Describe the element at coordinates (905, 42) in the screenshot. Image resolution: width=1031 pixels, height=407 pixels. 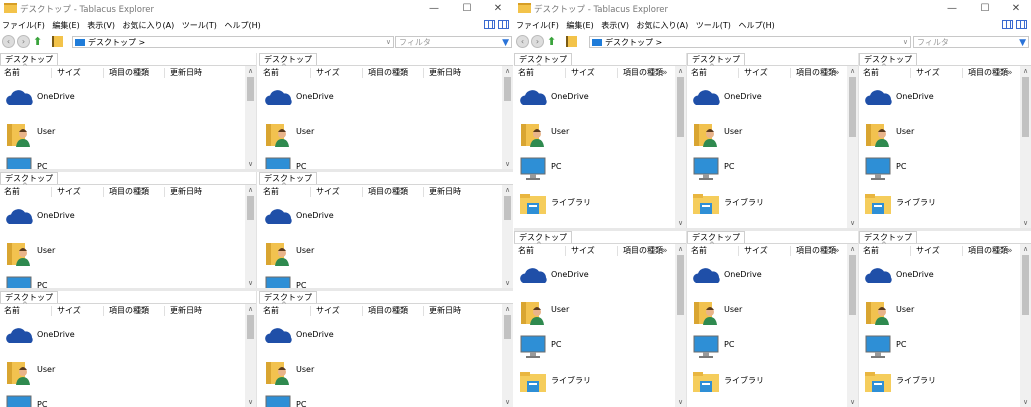
I see `chevron-down-icon: ∨` at that location.